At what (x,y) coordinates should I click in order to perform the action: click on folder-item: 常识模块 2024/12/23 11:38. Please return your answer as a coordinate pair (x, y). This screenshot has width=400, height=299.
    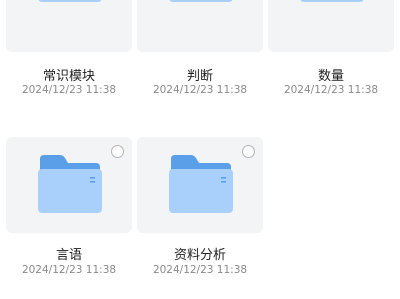
    Looking at the image, I should click on (69, 70).